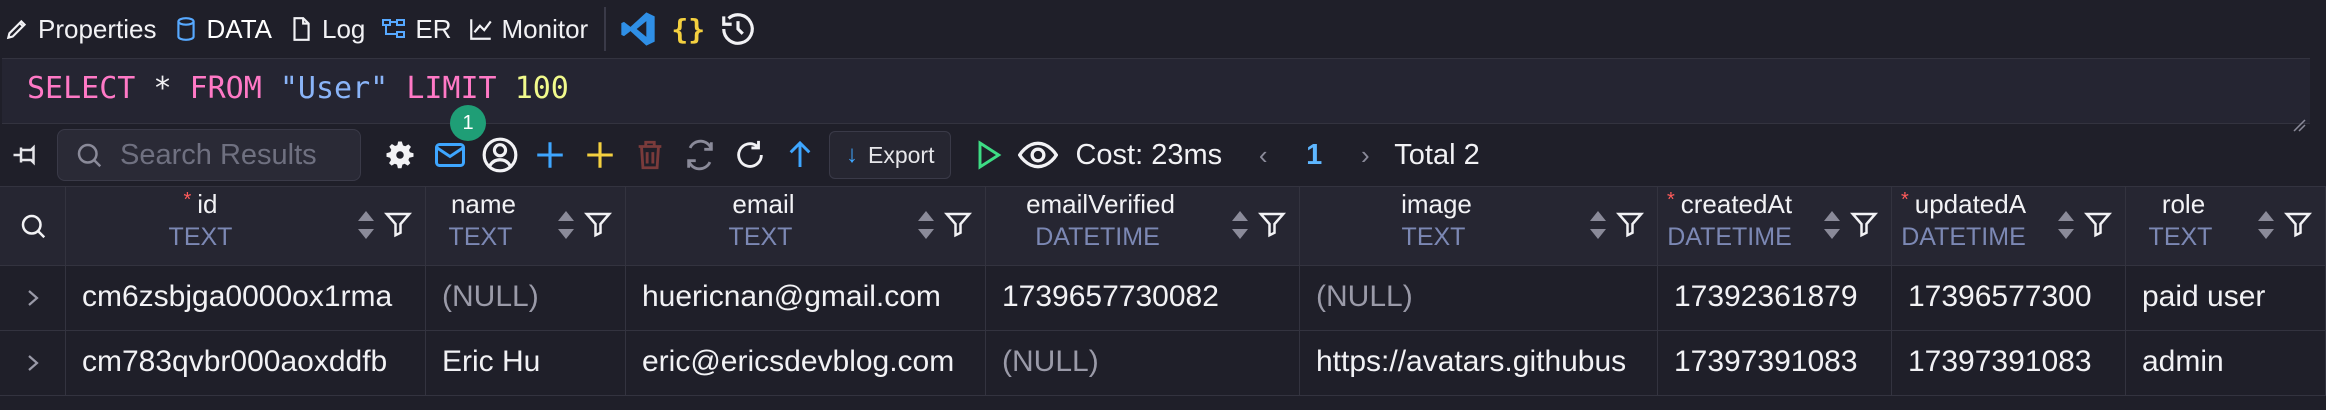  I want to click on mail-button: 1, so click(458, 140).